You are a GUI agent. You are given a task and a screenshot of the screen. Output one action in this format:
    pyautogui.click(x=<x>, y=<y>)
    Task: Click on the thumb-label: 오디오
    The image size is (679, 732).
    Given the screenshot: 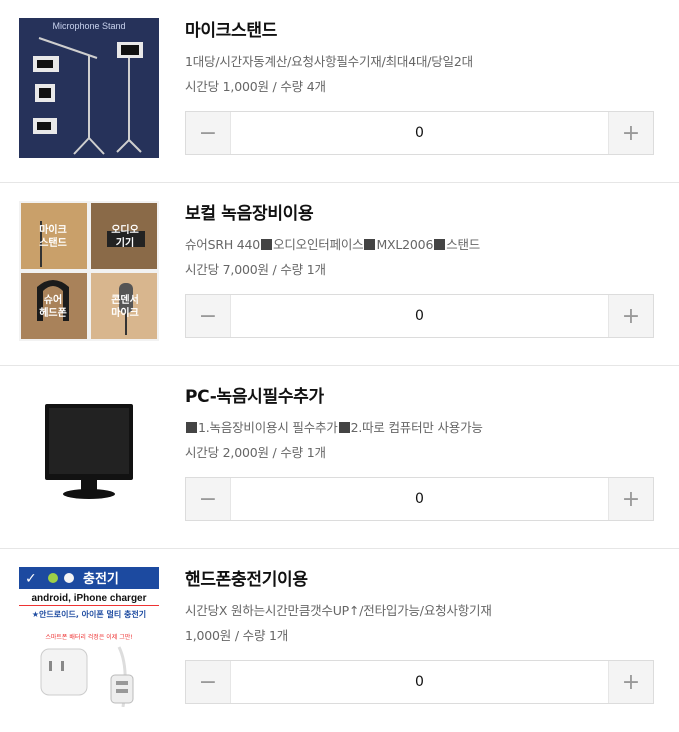 What is the action you would take?
    pyautogui.click(x=125, y=229)
    